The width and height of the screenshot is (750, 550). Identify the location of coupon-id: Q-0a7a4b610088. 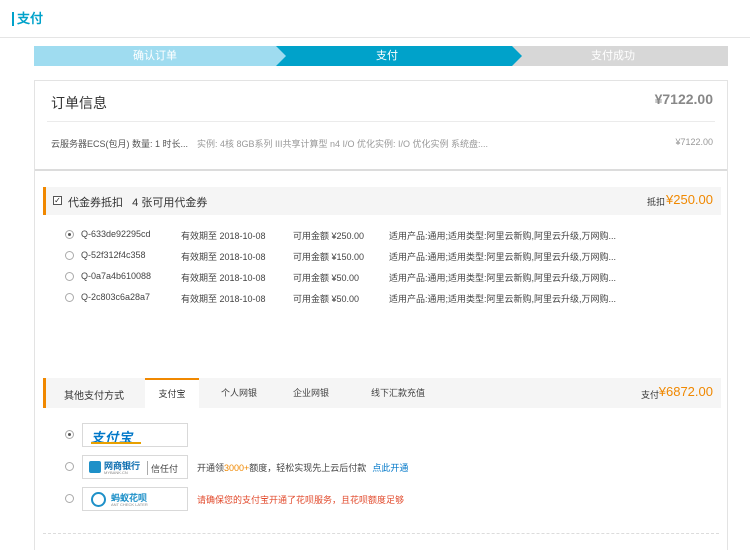
(116, 276).